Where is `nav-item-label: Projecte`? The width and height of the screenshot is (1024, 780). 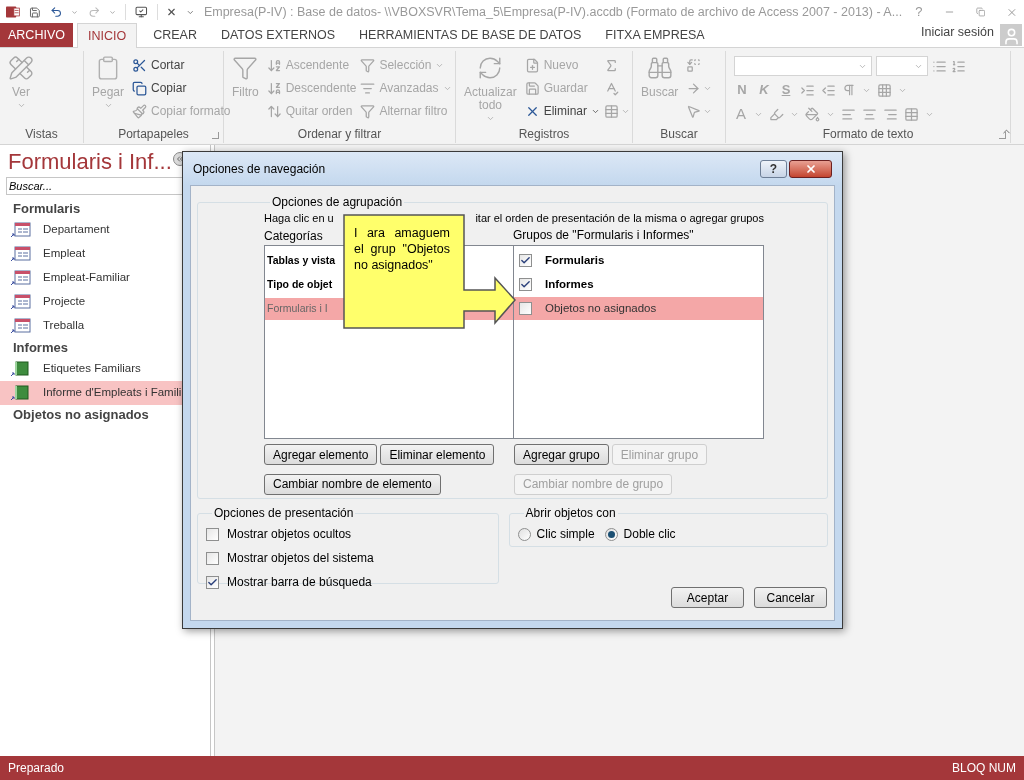
nav-item-label: Projecte is located at coordinates (64, 302).